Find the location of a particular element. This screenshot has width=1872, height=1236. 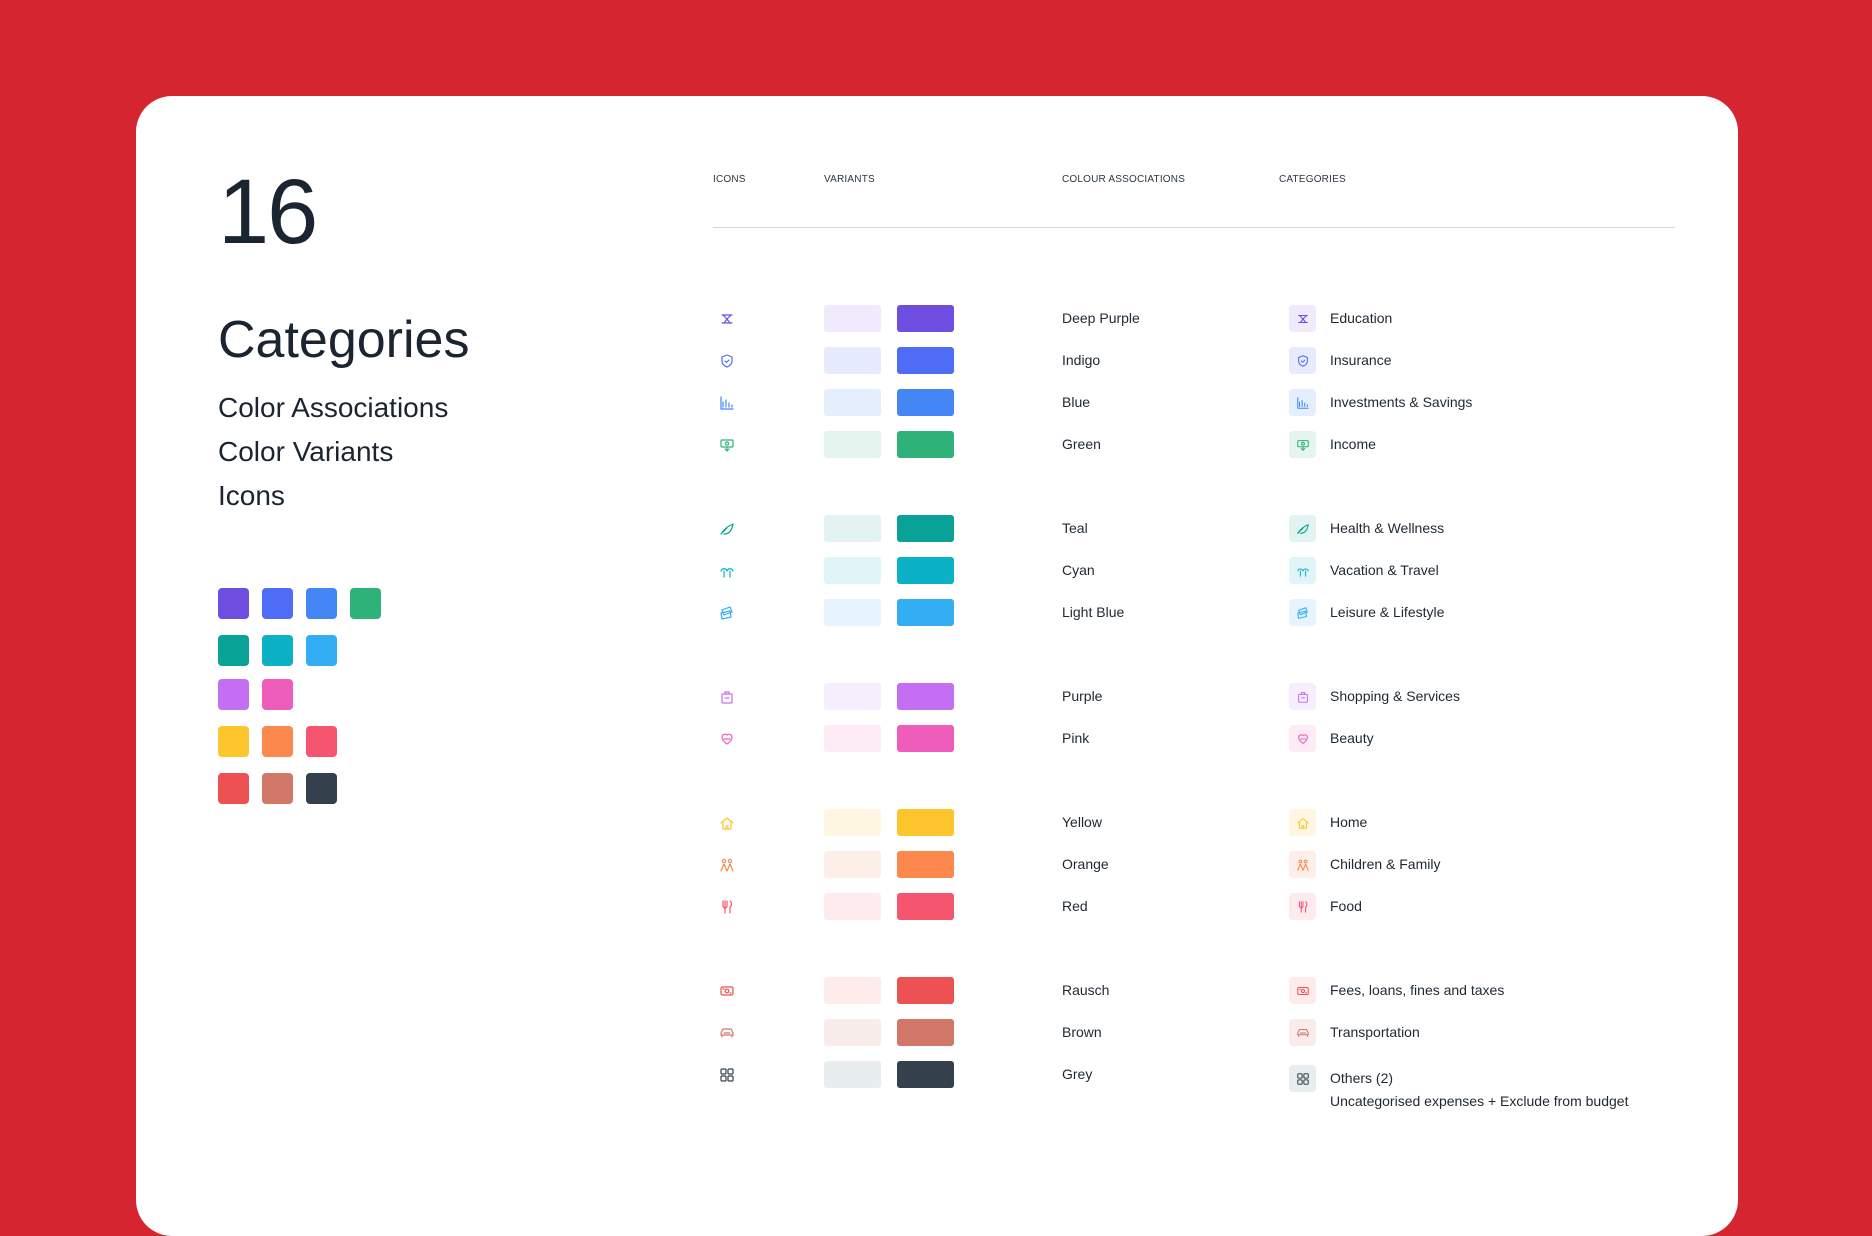

table-row: Light Blue Leisure & Lifestyle is located at coordinates (937, 613).